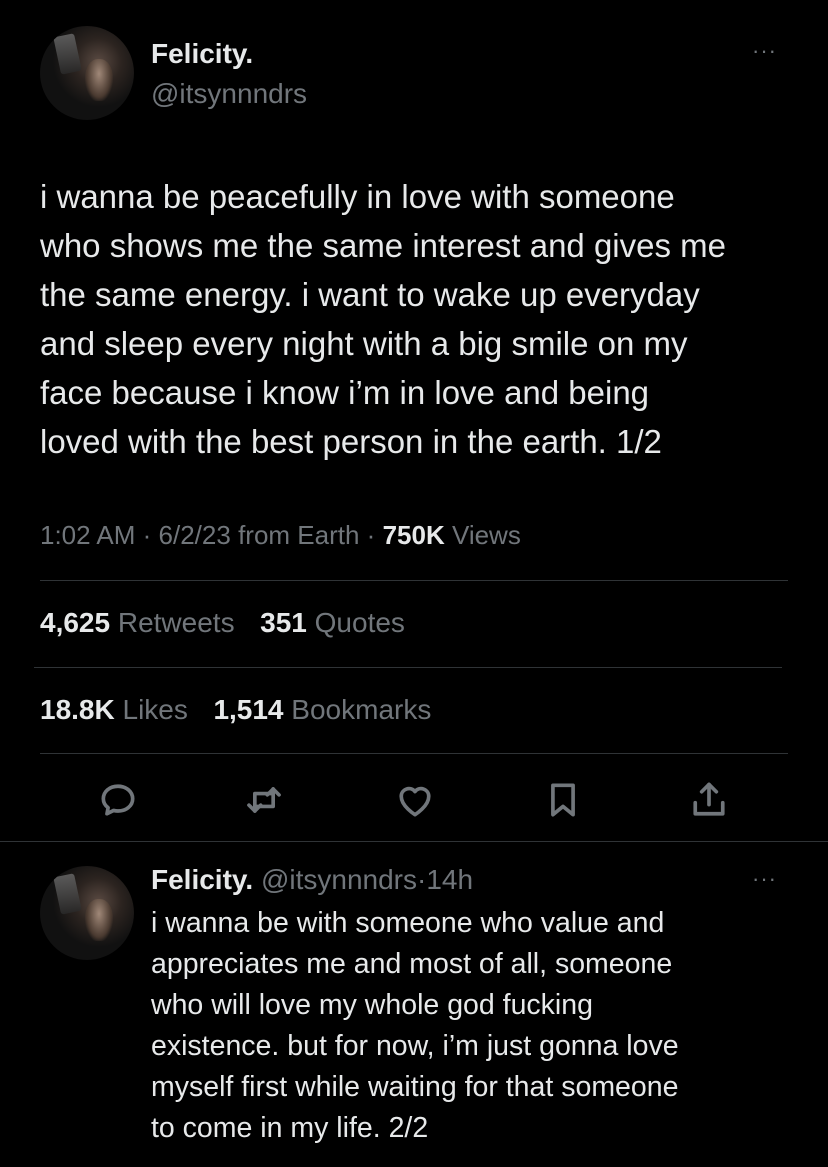 The height and width of the screenshot is (1167, 828). I want to click on reply-handle: @itsynnndrs, so click(339, 879).